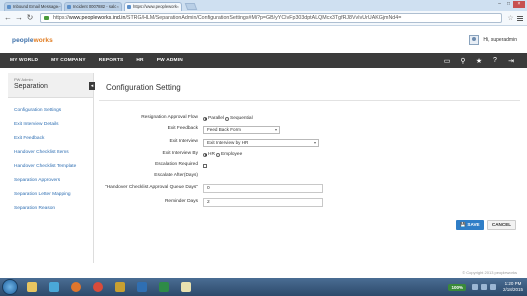  I want to click on sidebar-item-separation-approvers: Separation Approvers, so click(53, 181).